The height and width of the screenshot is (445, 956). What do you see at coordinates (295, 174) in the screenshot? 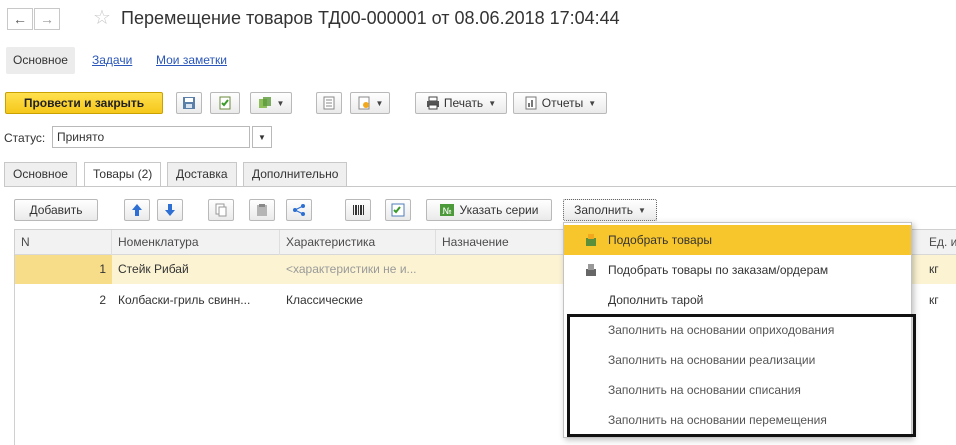
I see `tab-additional: Дополнительно` at bounding box center [295, 174].